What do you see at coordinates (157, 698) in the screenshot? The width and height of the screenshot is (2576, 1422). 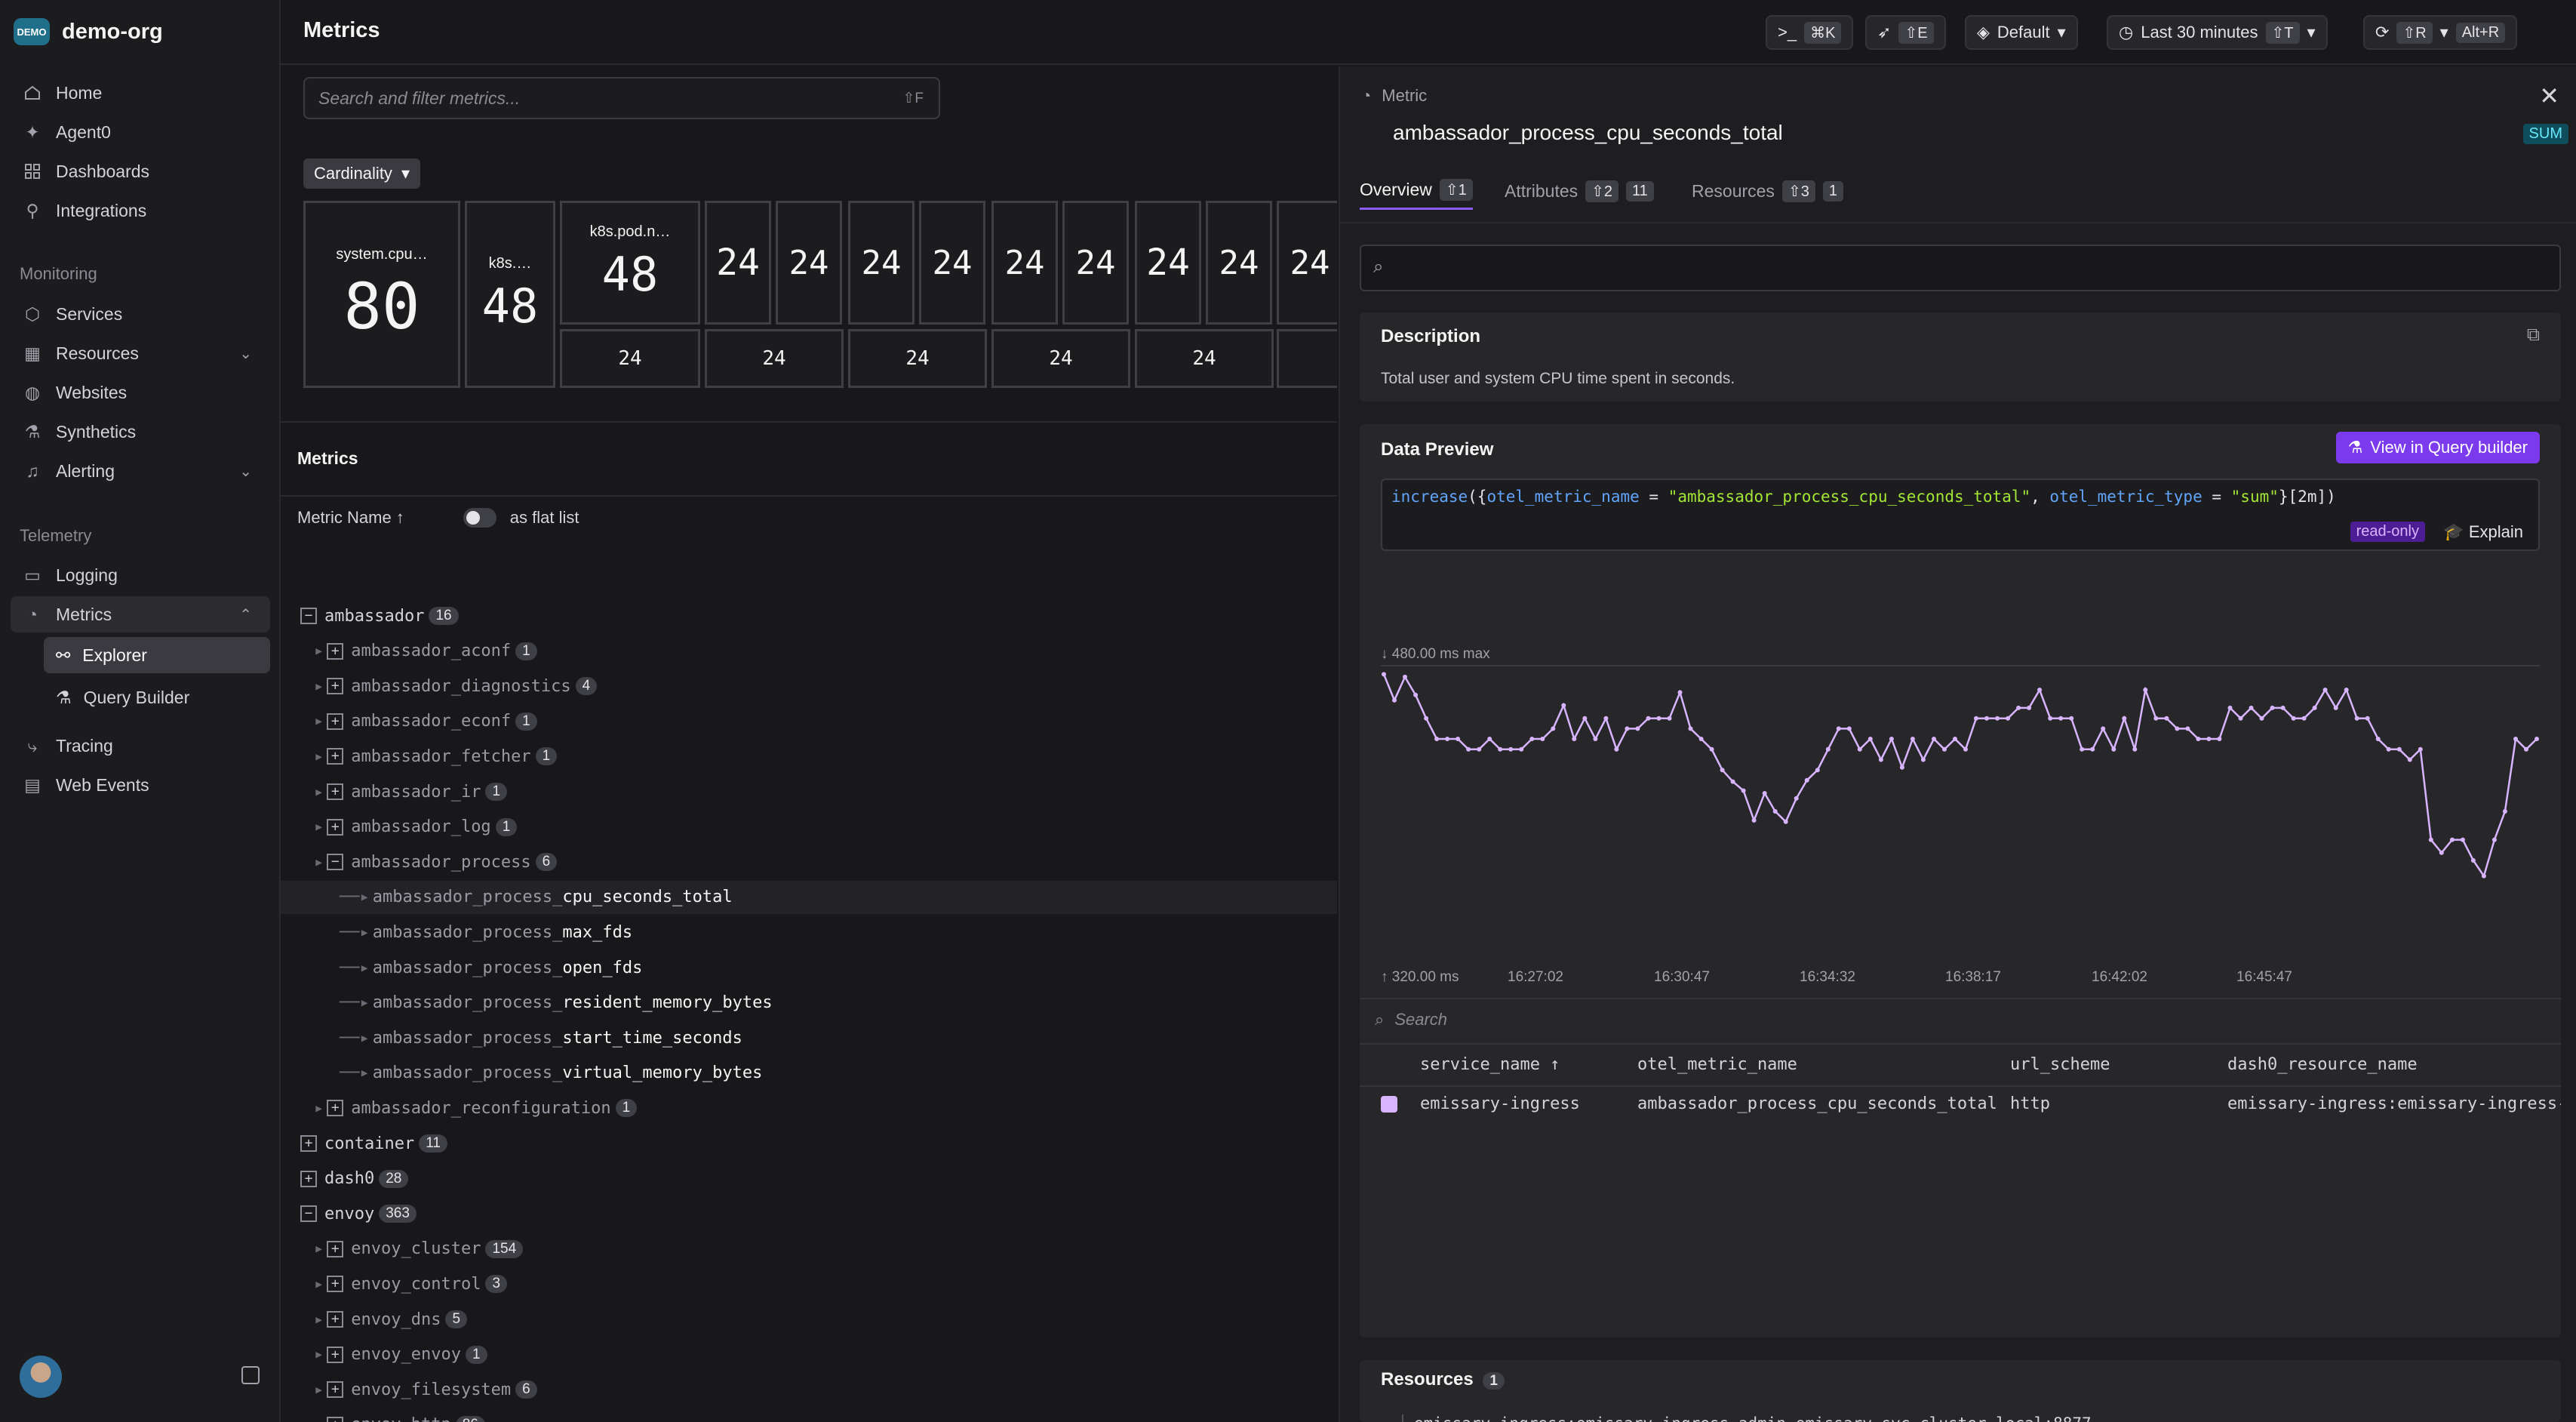 I see `nav-query-builder: ⚗ Query Builder` at bounding box center [157, 698].